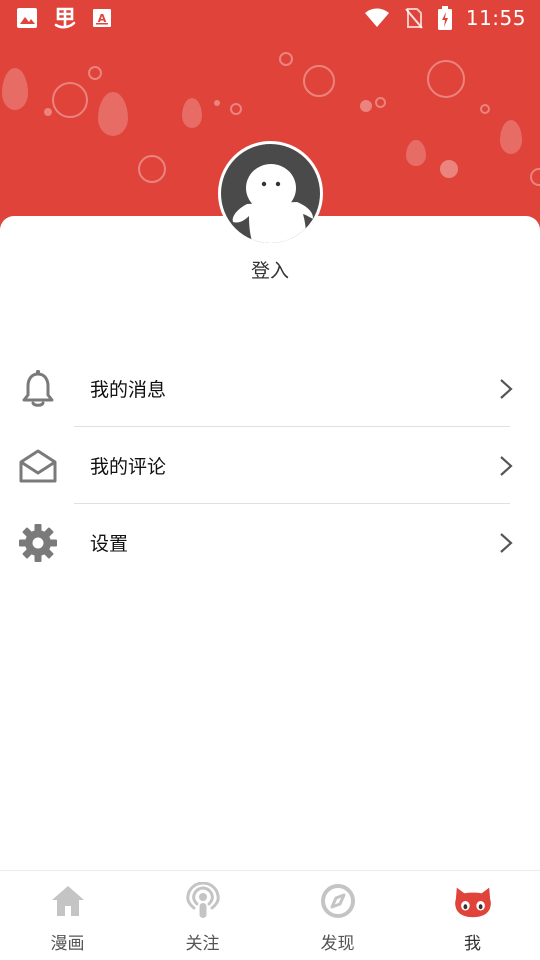  Describe the element at coordinates (270, 542) in the screenshot. I see `menu-item-settings: 设置` at that location.